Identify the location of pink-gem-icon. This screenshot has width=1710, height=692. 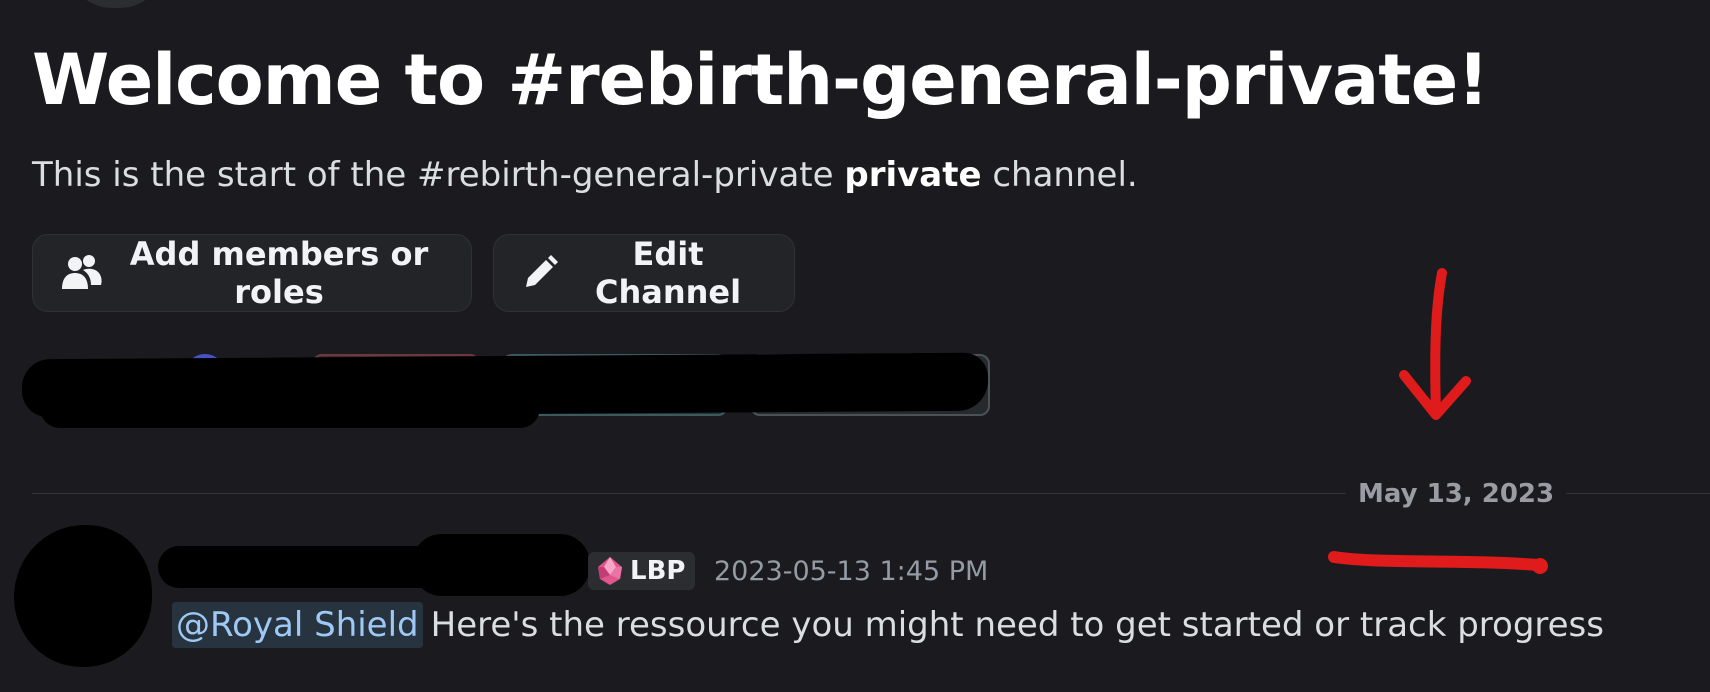
(610, 571).